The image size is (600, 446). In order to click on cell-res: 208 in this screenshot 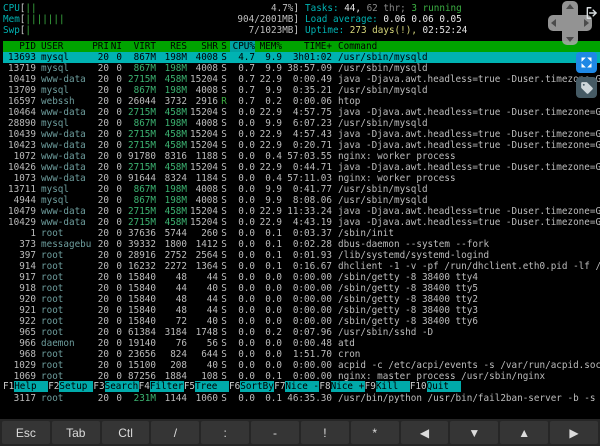, I will do `click(178, 365)`.